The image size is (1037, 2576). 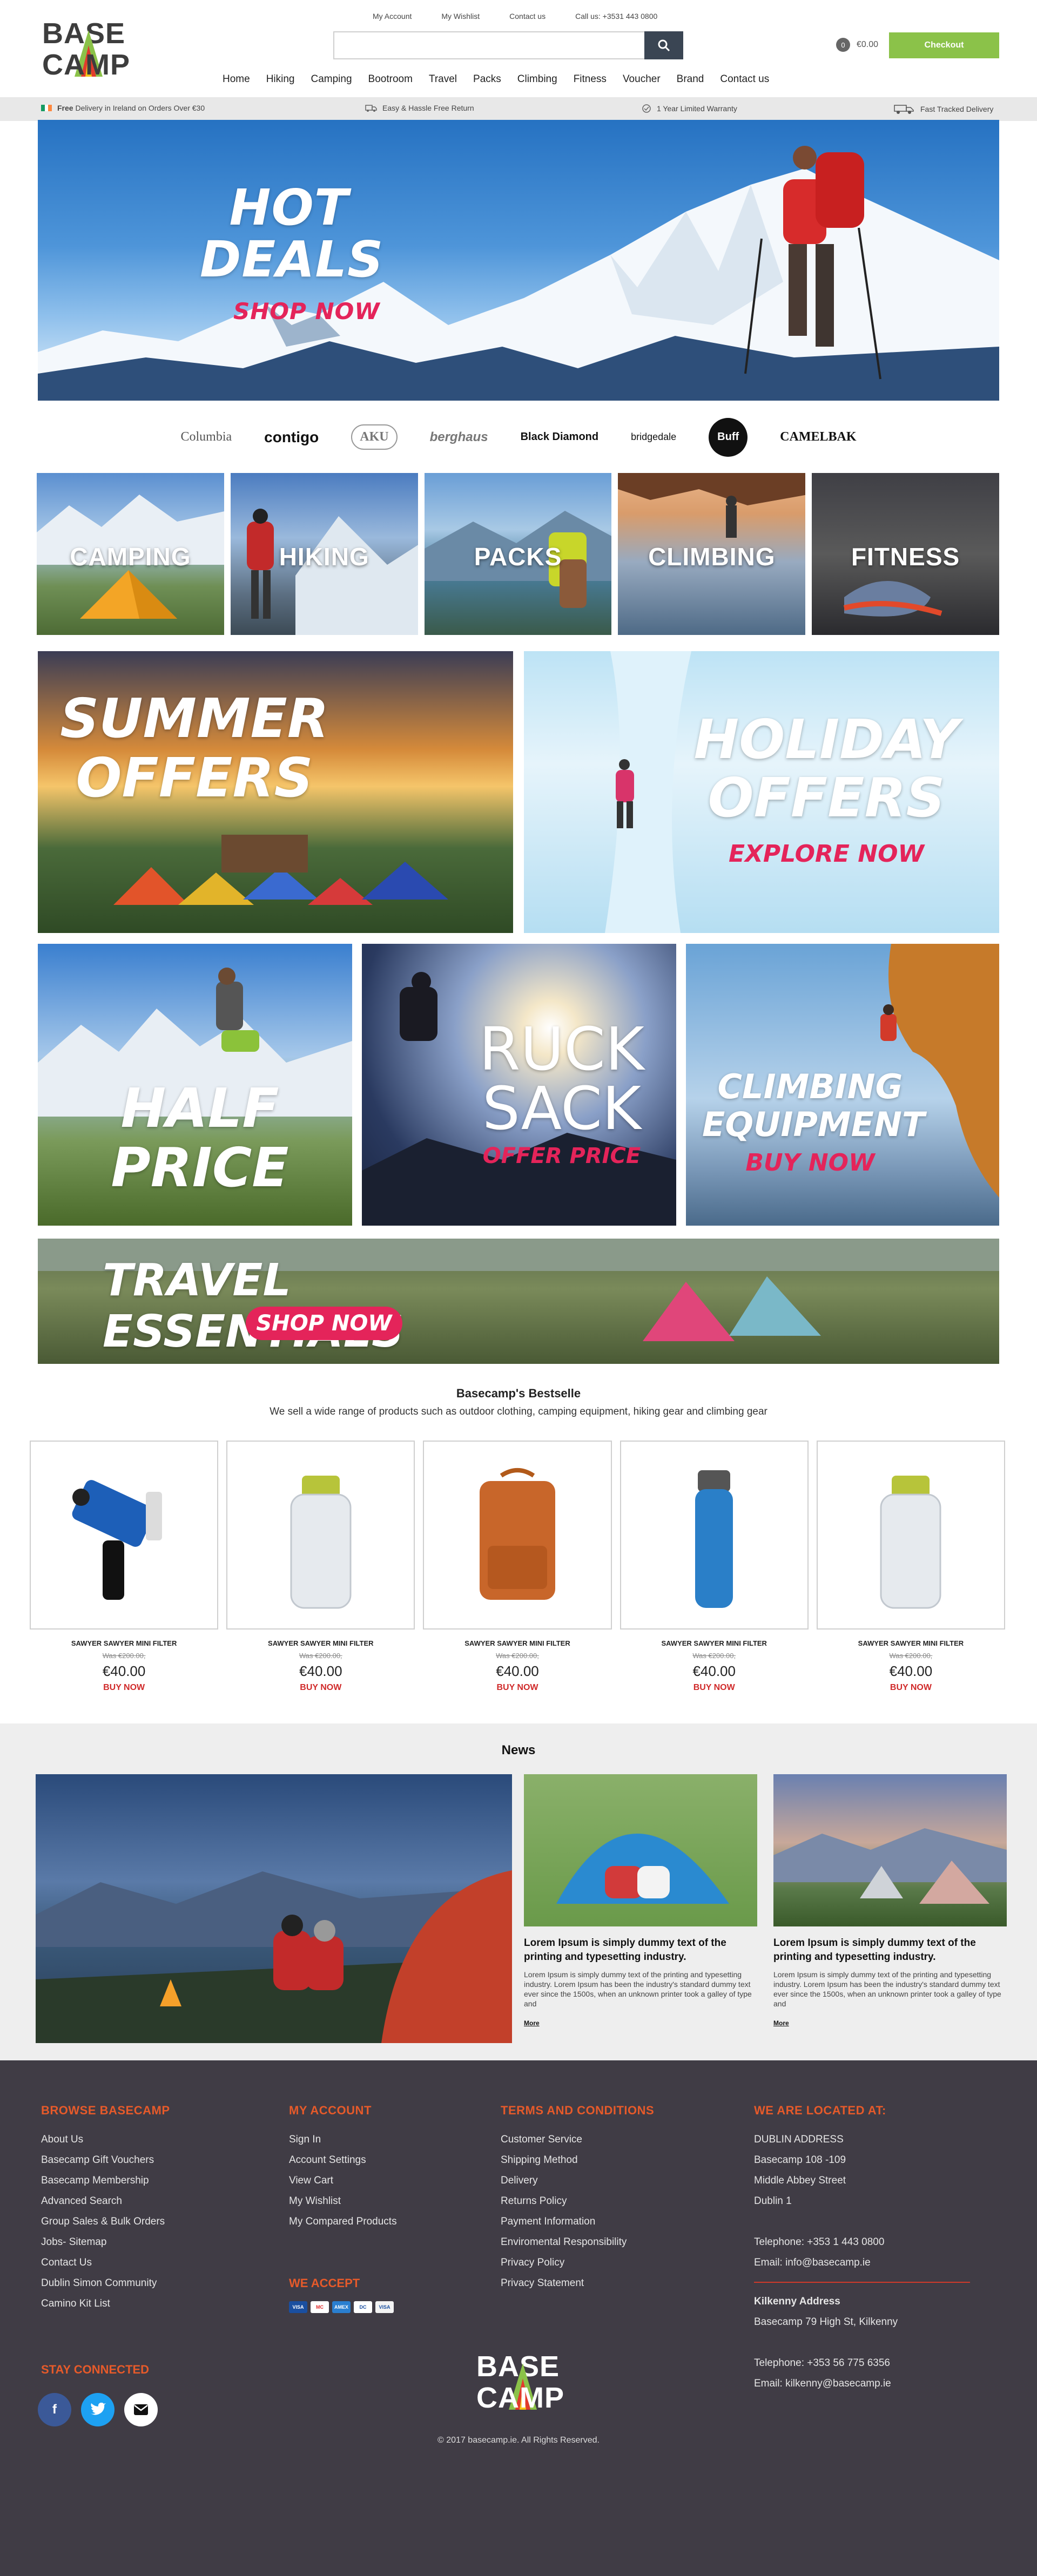 What do you see at coordinates (518, 1394) in the screenshot?
I see `bestsellers-title: Basecamp's Bestselle` at bounding box center [518, 1394].